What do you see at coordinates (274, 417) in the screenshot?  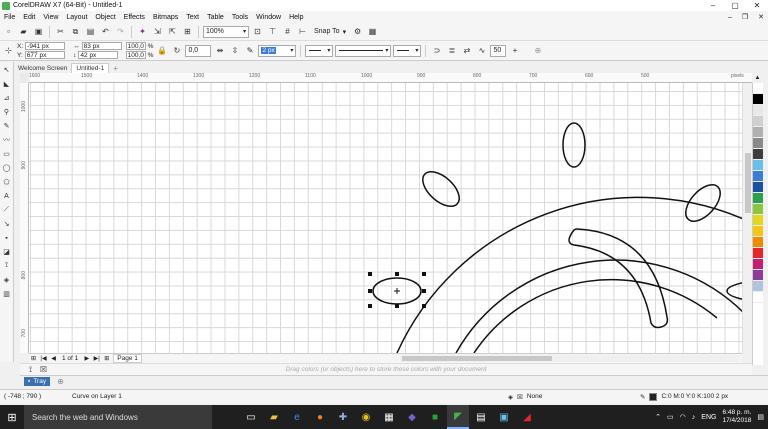 I see `file-explorer-icon: ▰` at bounding box center [274, 417].